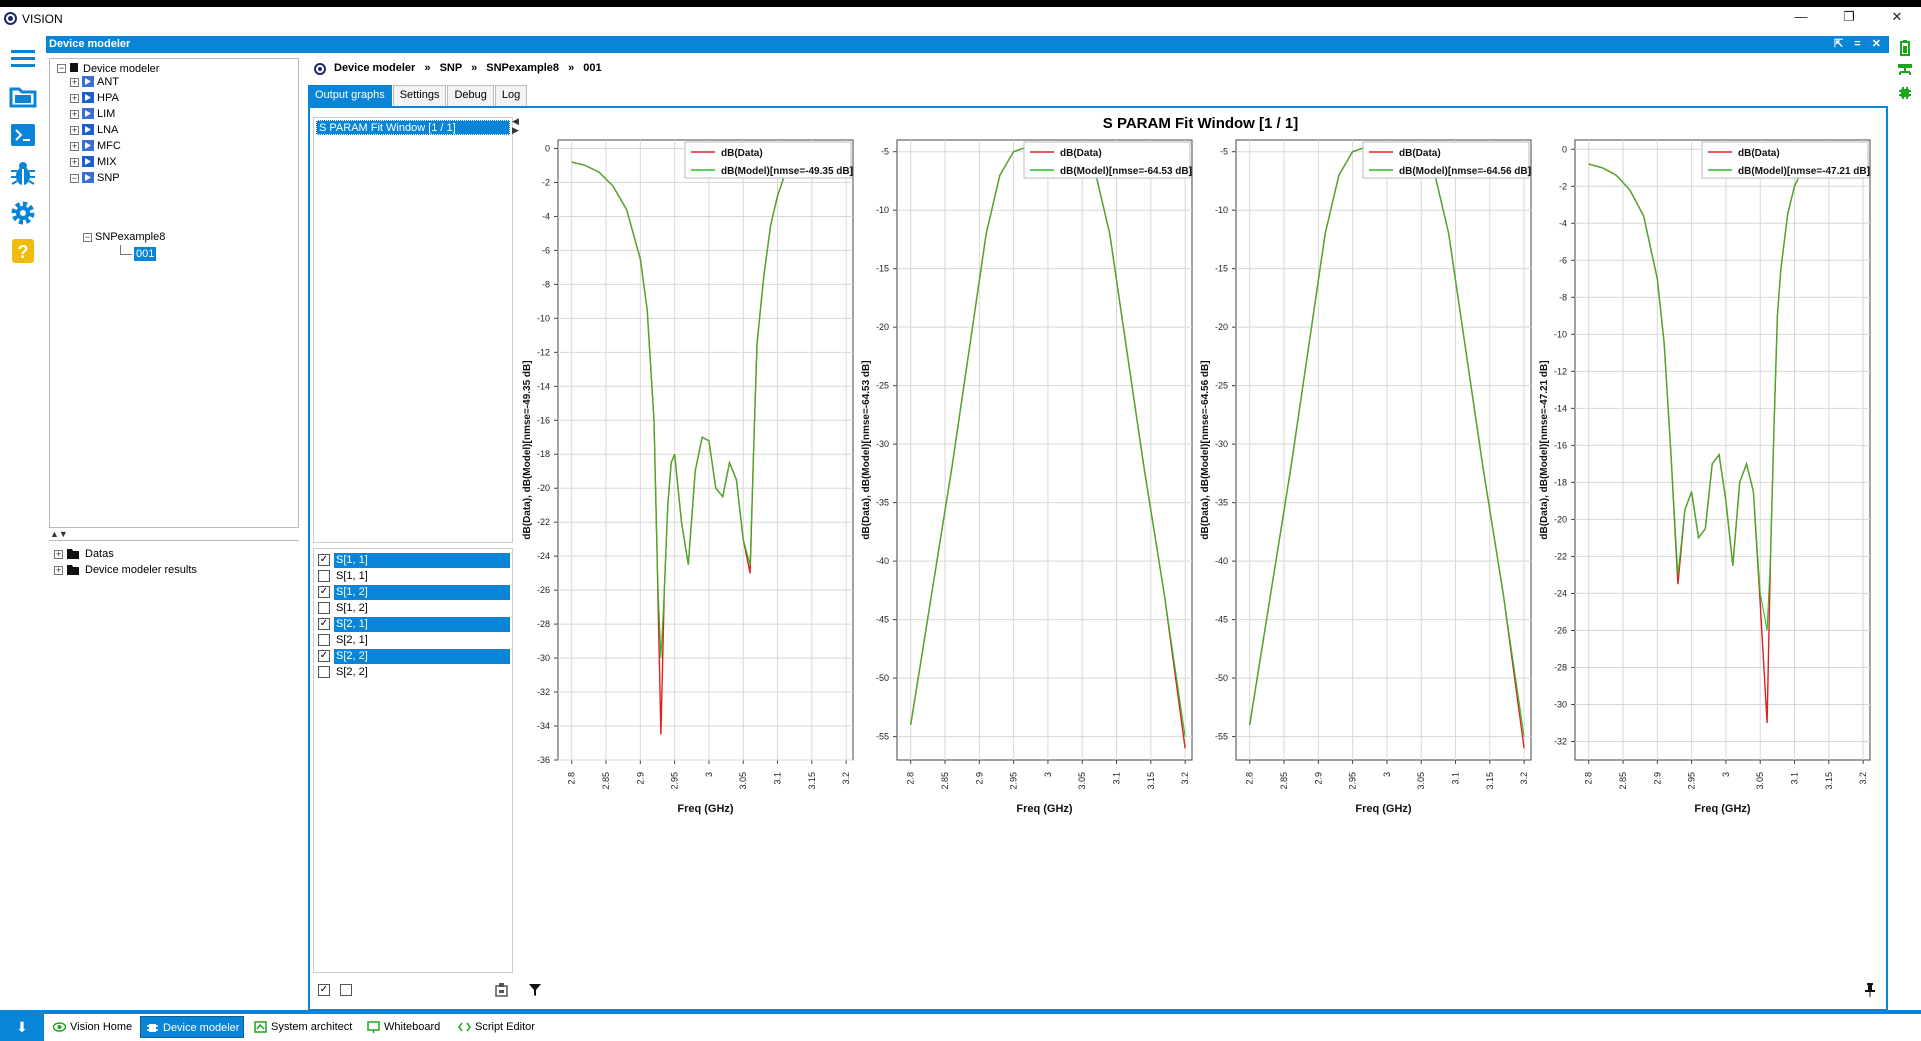  I want to click on battery-icon, so click(1905, 48).